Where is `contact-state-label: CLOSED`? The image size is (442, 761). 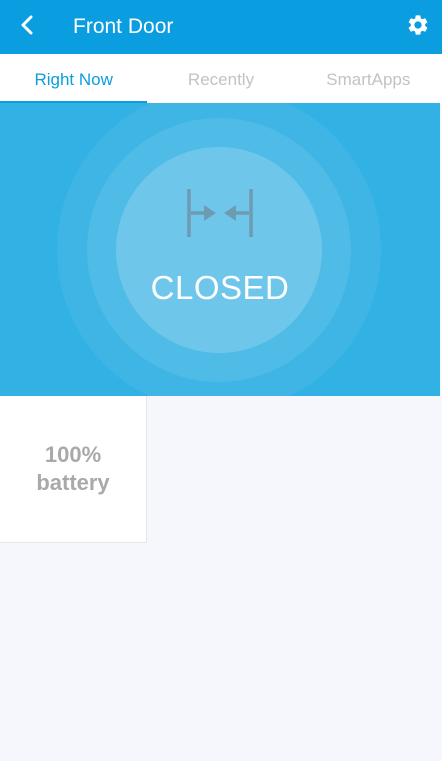 contact-state-label: CLOSED is located at coordinates (220, 287).